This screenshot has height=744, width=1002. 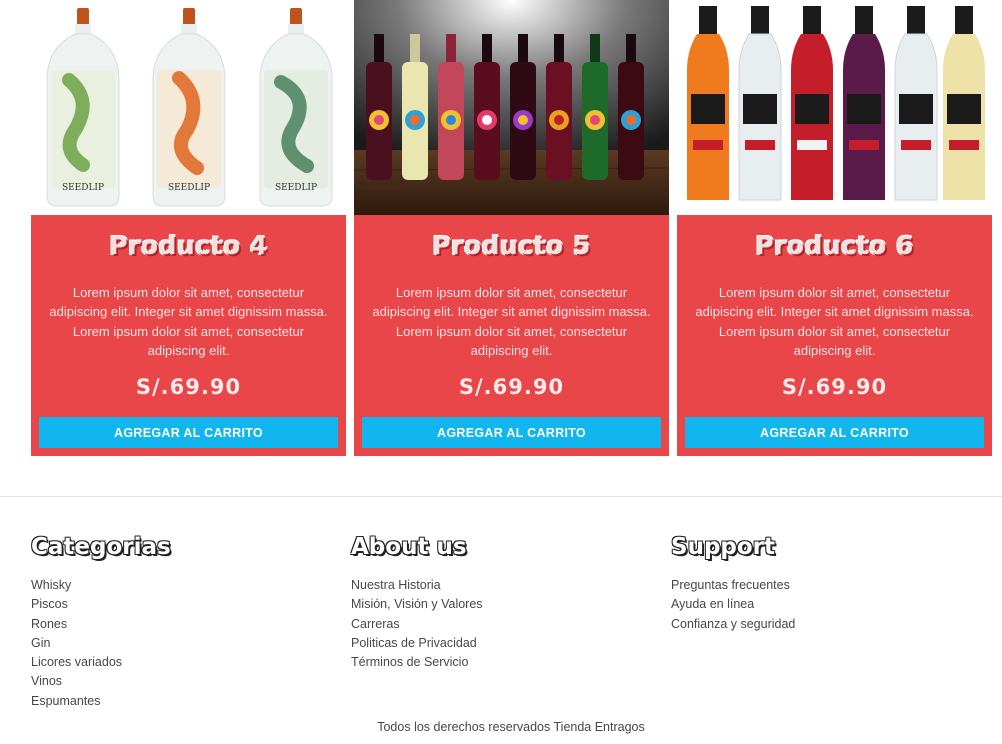 What do you see at coordinates (501, 496) in the screenshot?
I see `footer-divider` at bounding box center [501, 496].